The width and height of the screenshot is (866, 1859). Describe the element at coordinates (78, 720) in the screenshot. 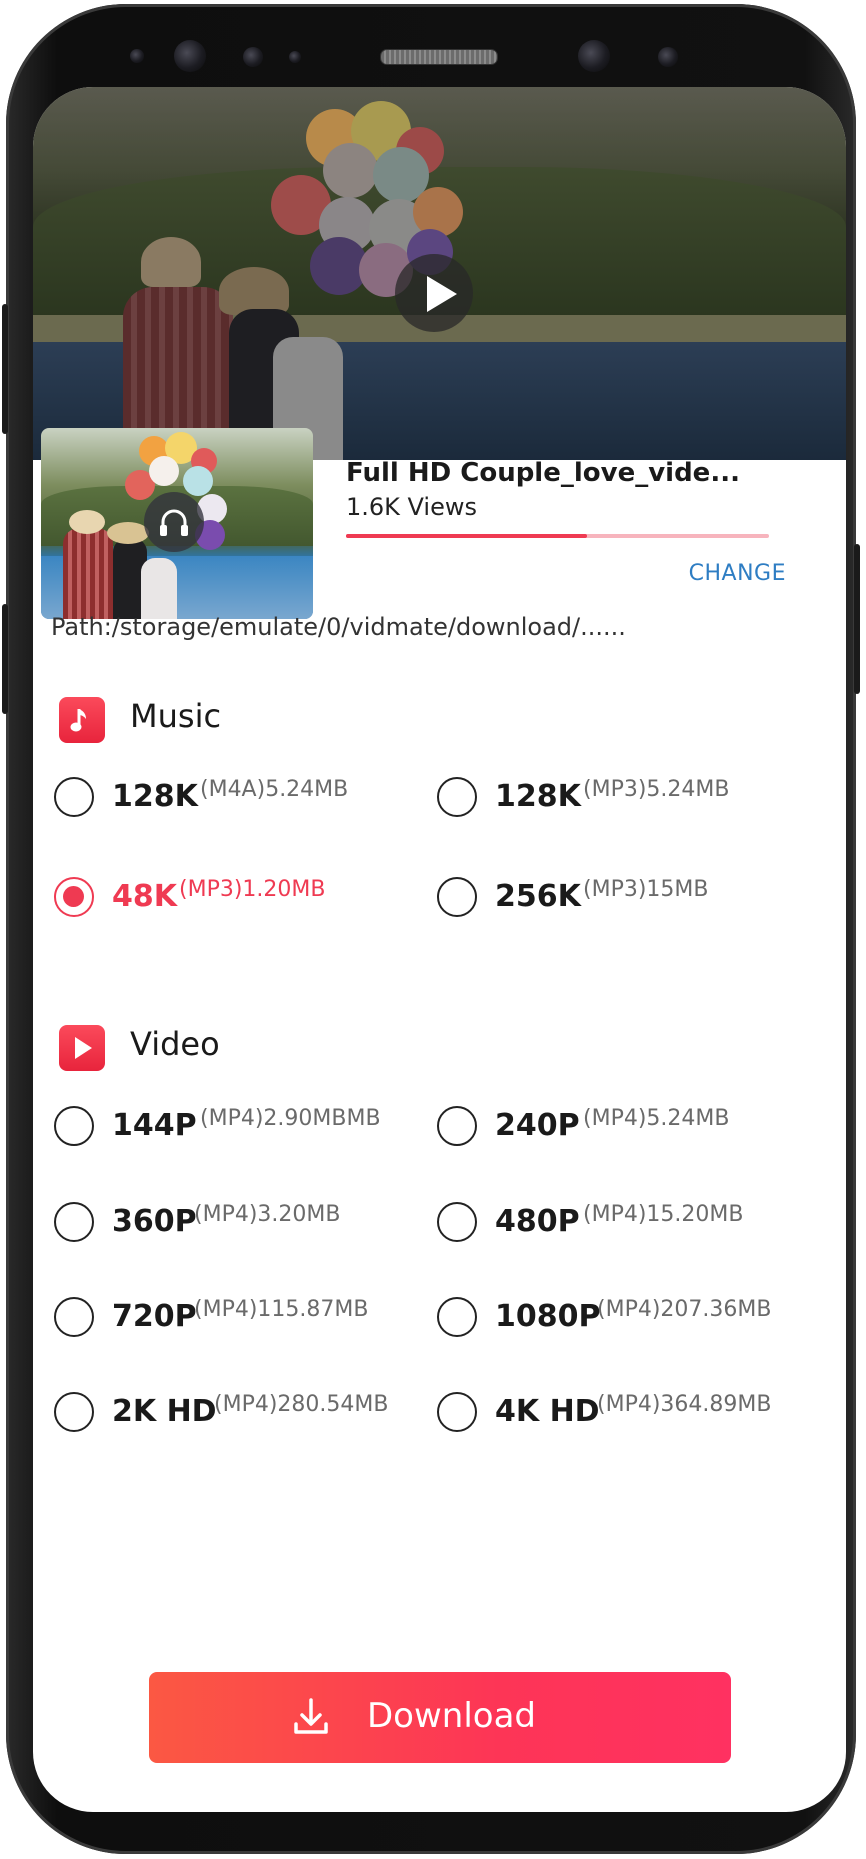

I see `music-note-icon` at that location.